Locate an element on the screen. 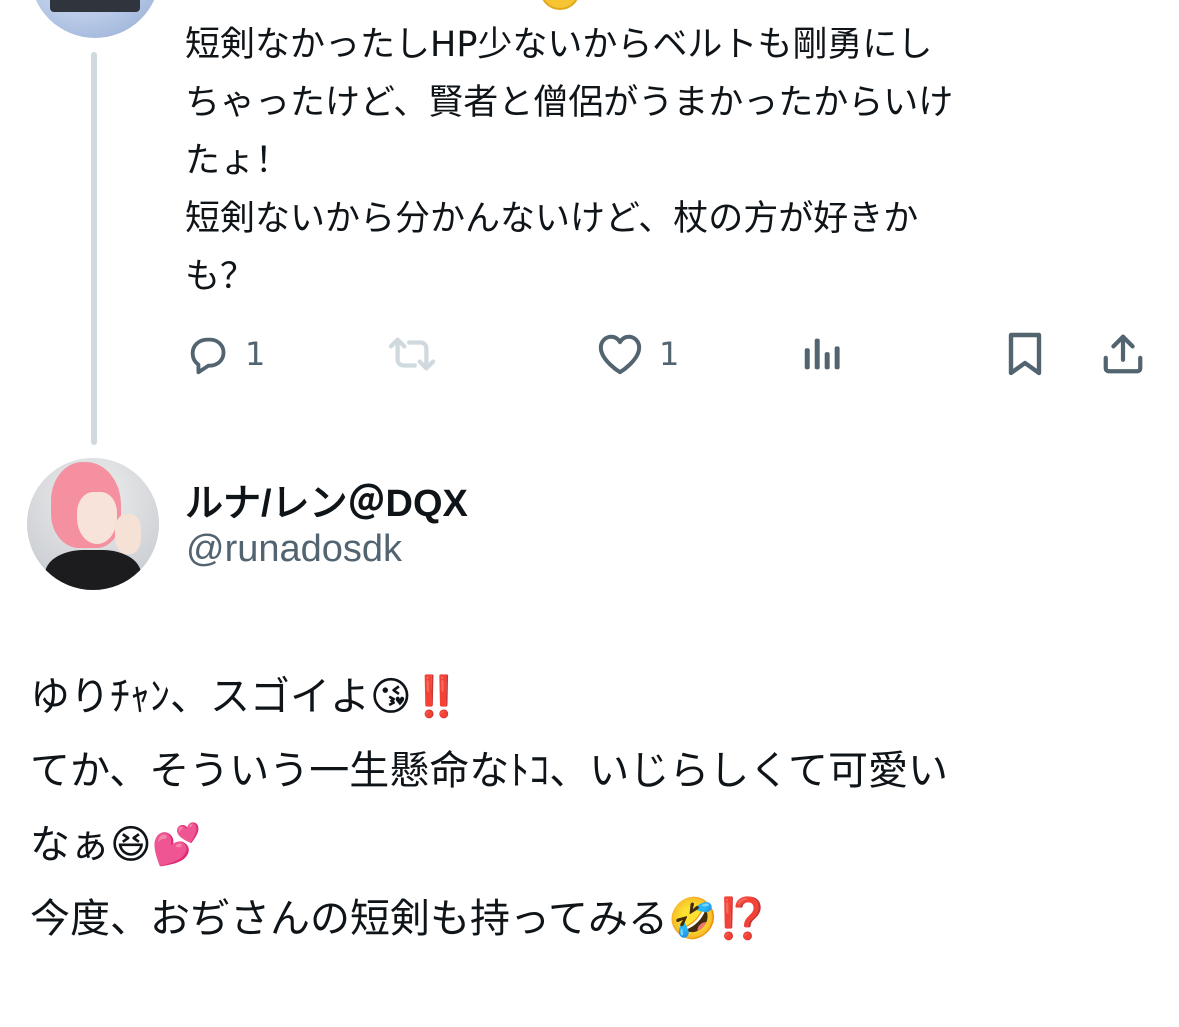  reply-button: 1 is located at coordinates (225, 354).